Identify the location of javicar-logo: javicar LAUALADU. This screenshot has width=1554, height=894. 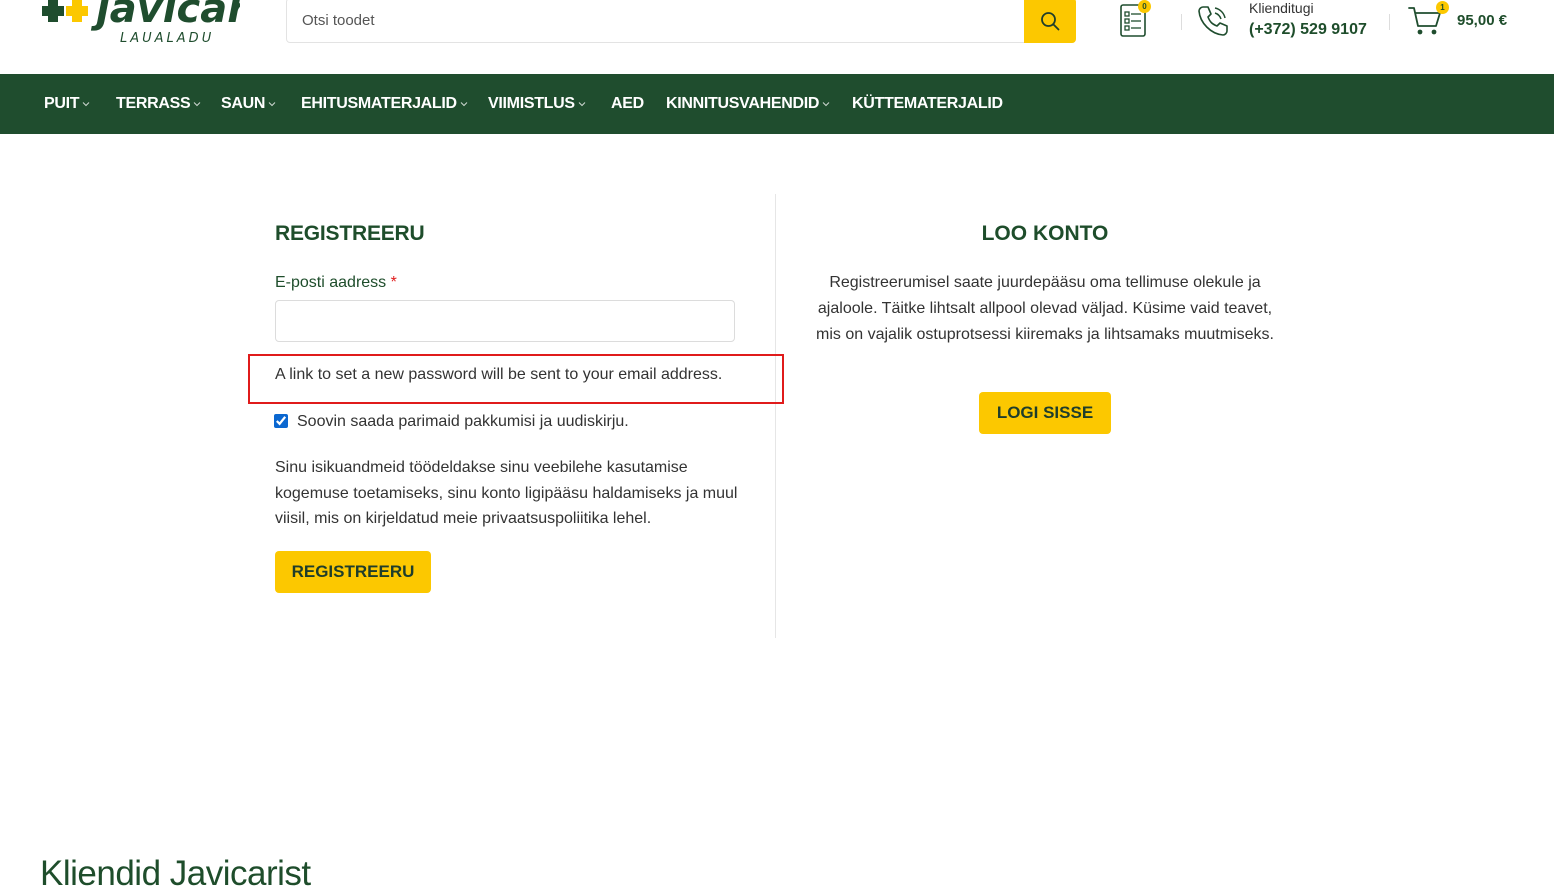
(144, 25).